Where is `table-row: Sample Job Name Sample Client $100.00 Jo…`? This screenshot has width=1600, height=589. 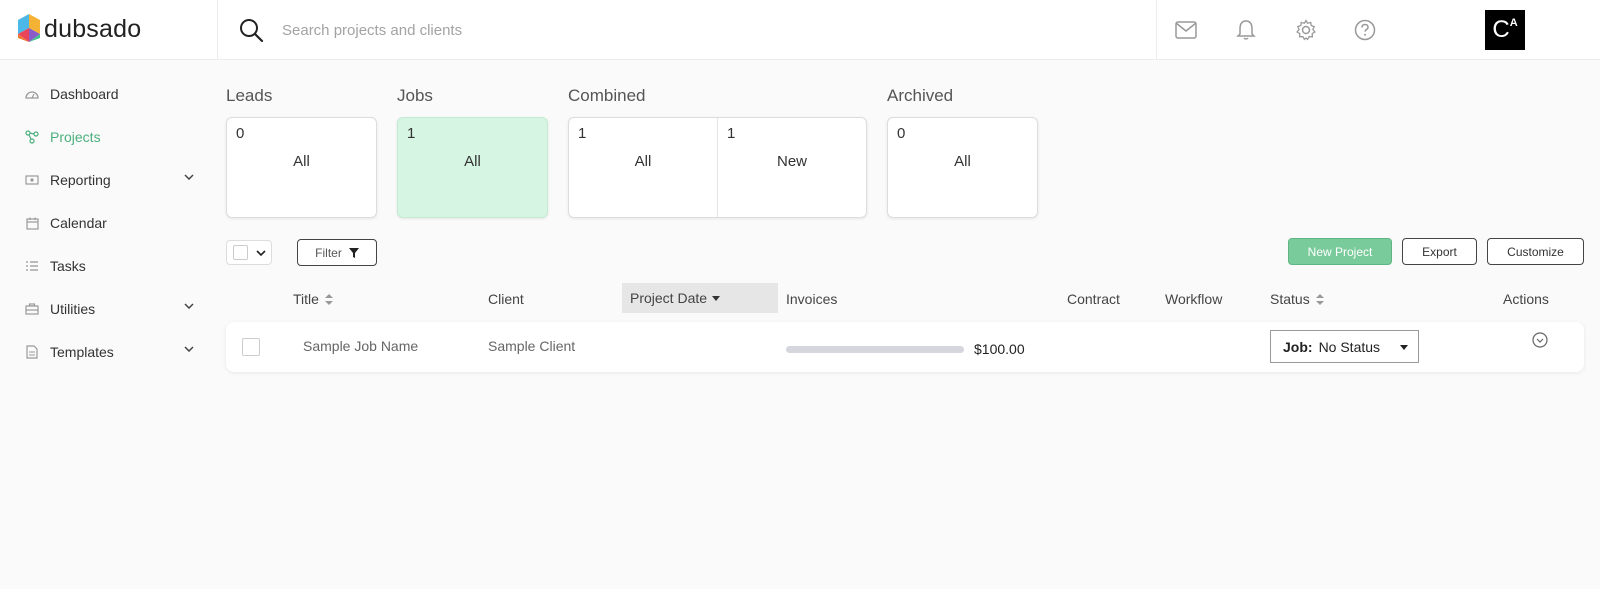
table-row: Sample Job Name Sample Client $100.00 Jo… is located at coordinates (905, 347).